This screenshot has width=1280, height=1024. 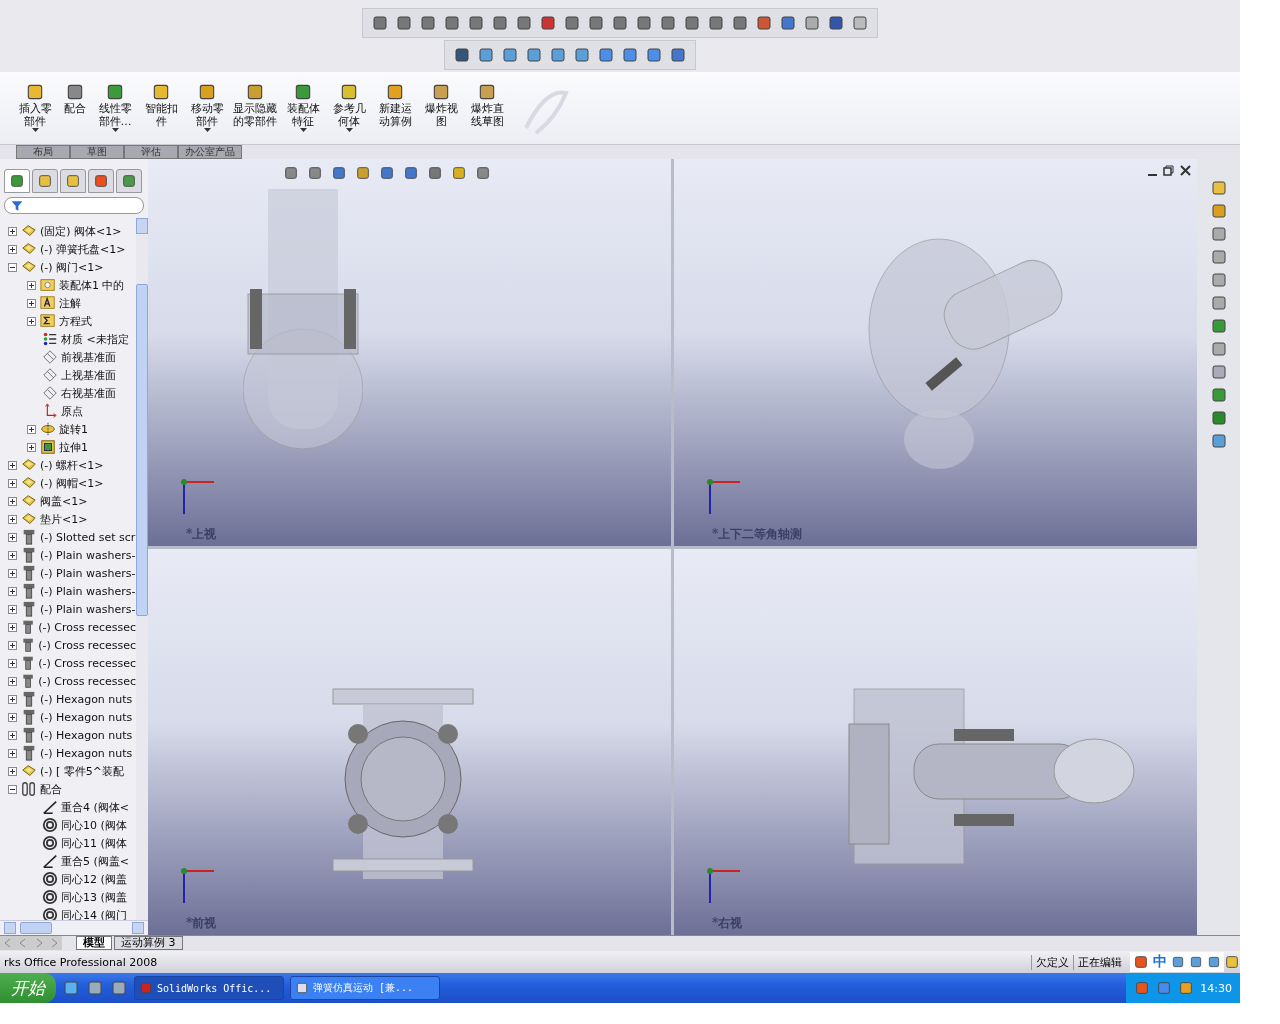 What do you see at coordinates (72, 411) in the screenshot?
I see `tree-item: 原点` at bounding box center [72, 411].